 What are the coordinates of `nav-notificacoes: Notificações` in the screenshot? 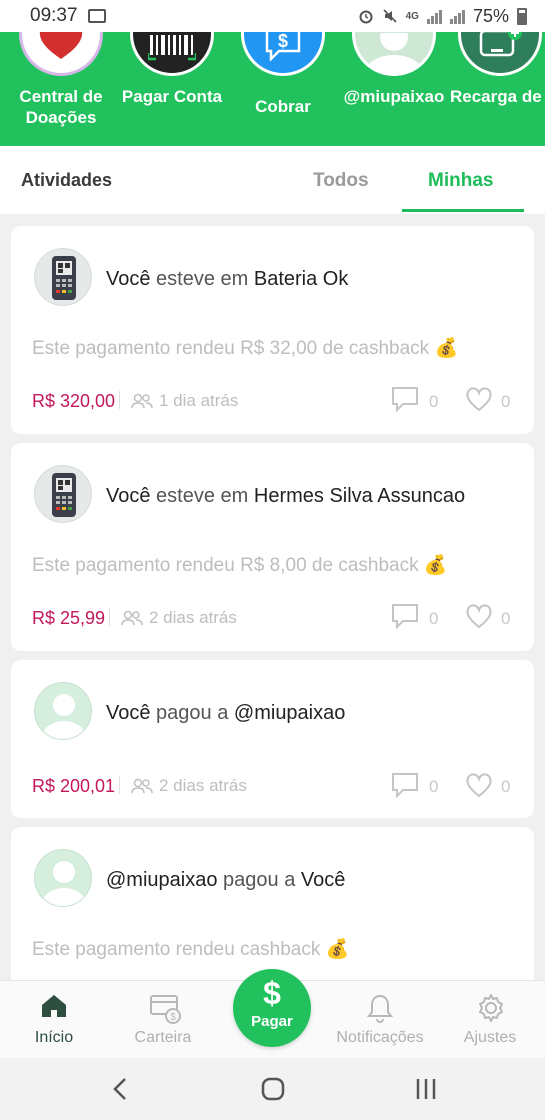 It's located at (380, 1020).